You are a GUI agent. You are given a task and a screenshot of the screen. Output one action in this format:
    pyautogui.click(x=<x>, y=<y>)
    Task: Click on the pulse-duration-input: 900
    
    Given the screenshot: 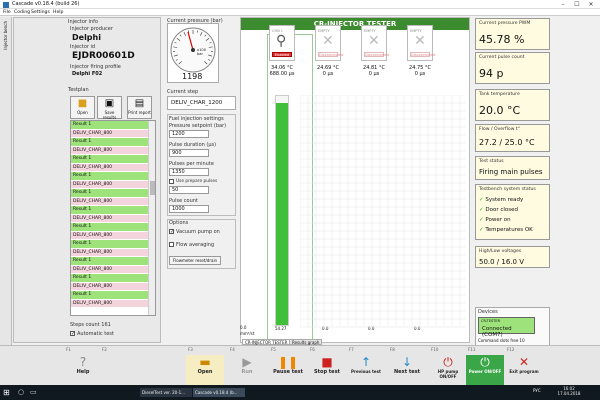 What is the action you would take?
    pyautogui.click(x=189, y=153)
    